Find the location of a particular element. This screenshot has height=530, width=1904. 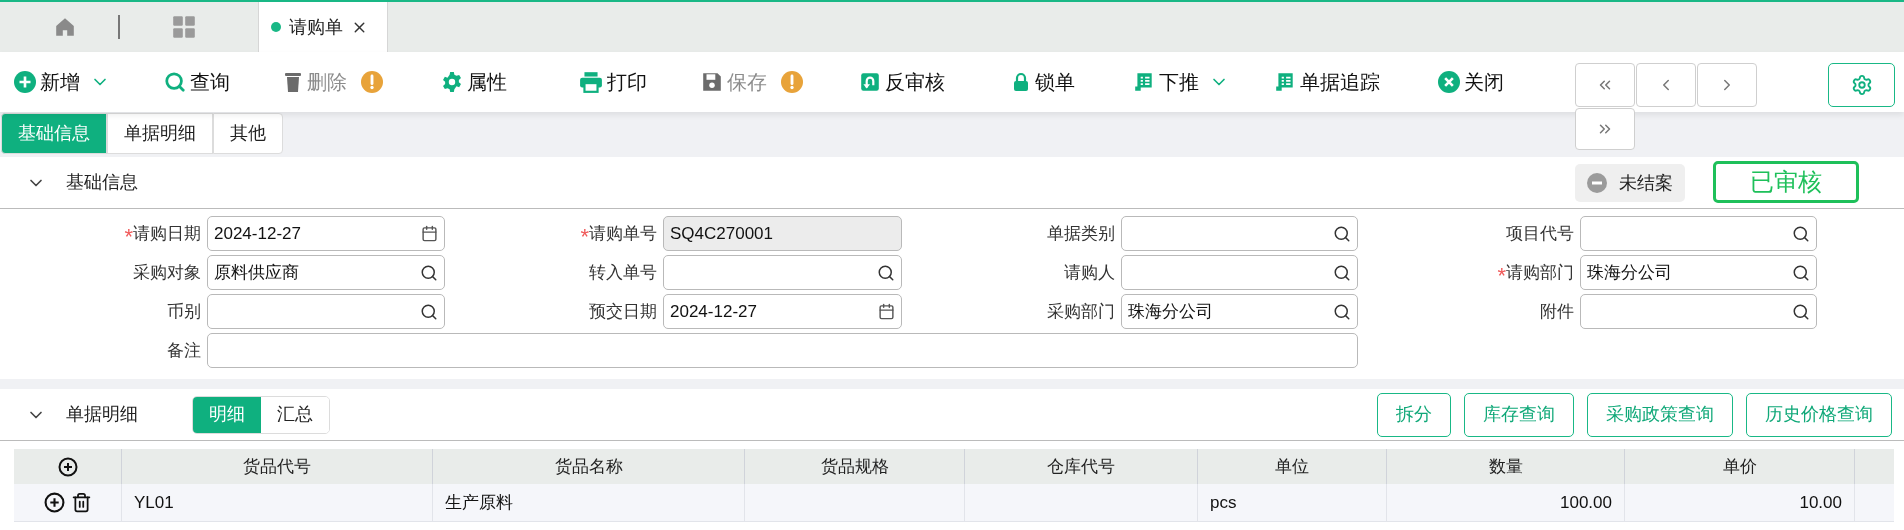

table-cell: pcs is located at coordinates (1292, 502).